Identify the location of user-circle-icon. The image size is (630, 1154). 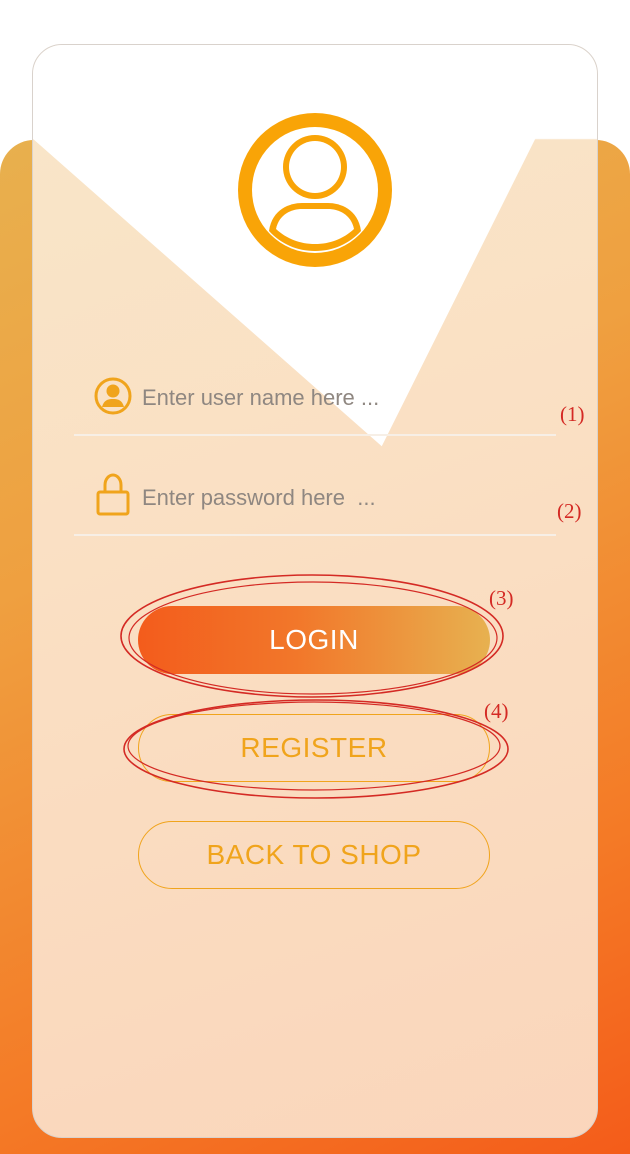
(113, 396).